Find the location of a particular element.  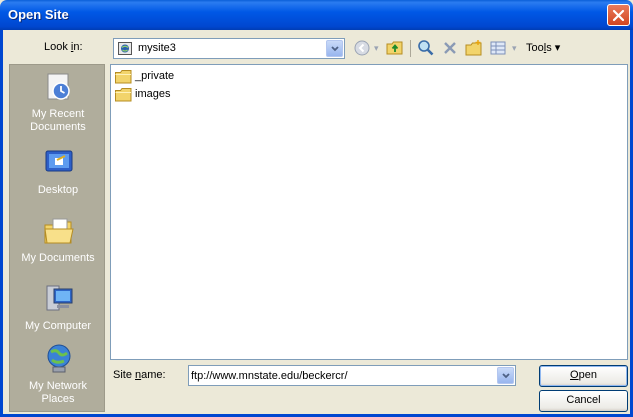

place-desktop: Desktop is located at coordinates (58, 175).